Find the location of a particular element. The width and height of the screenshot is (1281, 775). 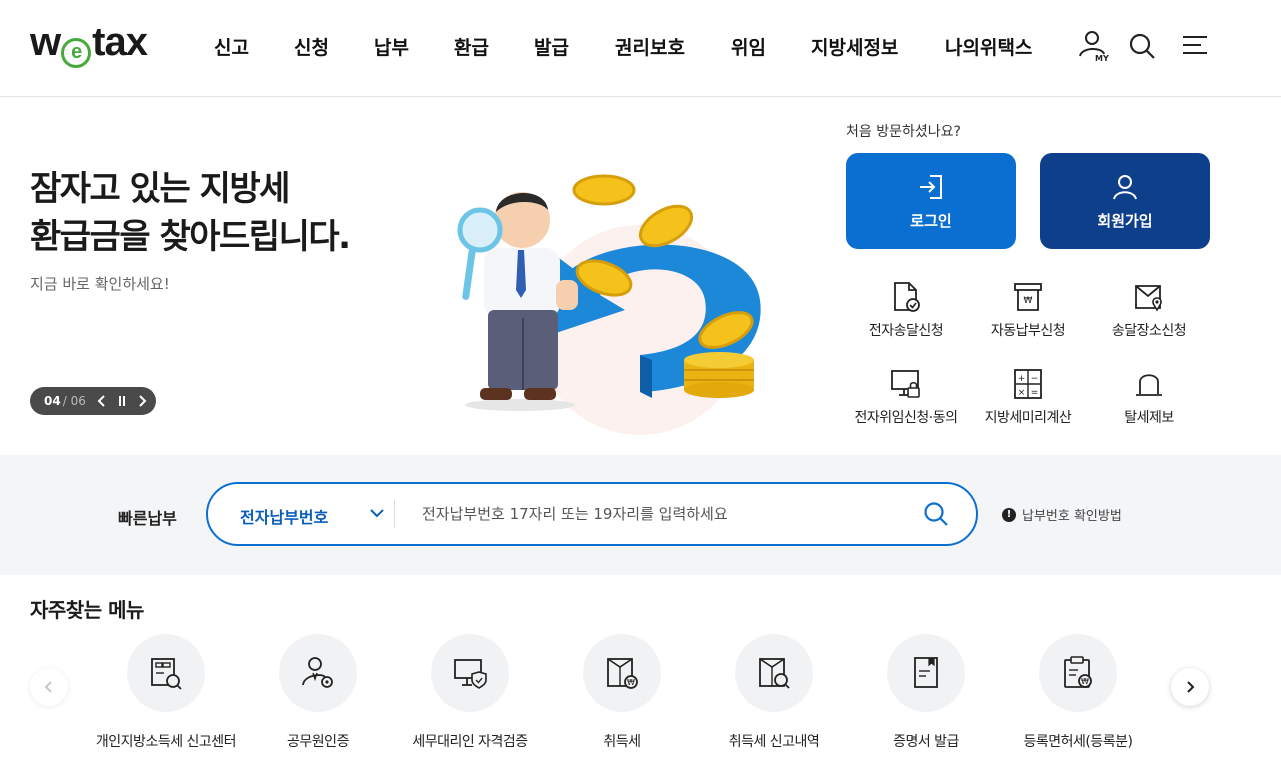

frequent-item-certificate: 증명서 발급 is located at coordinates (926, 692).